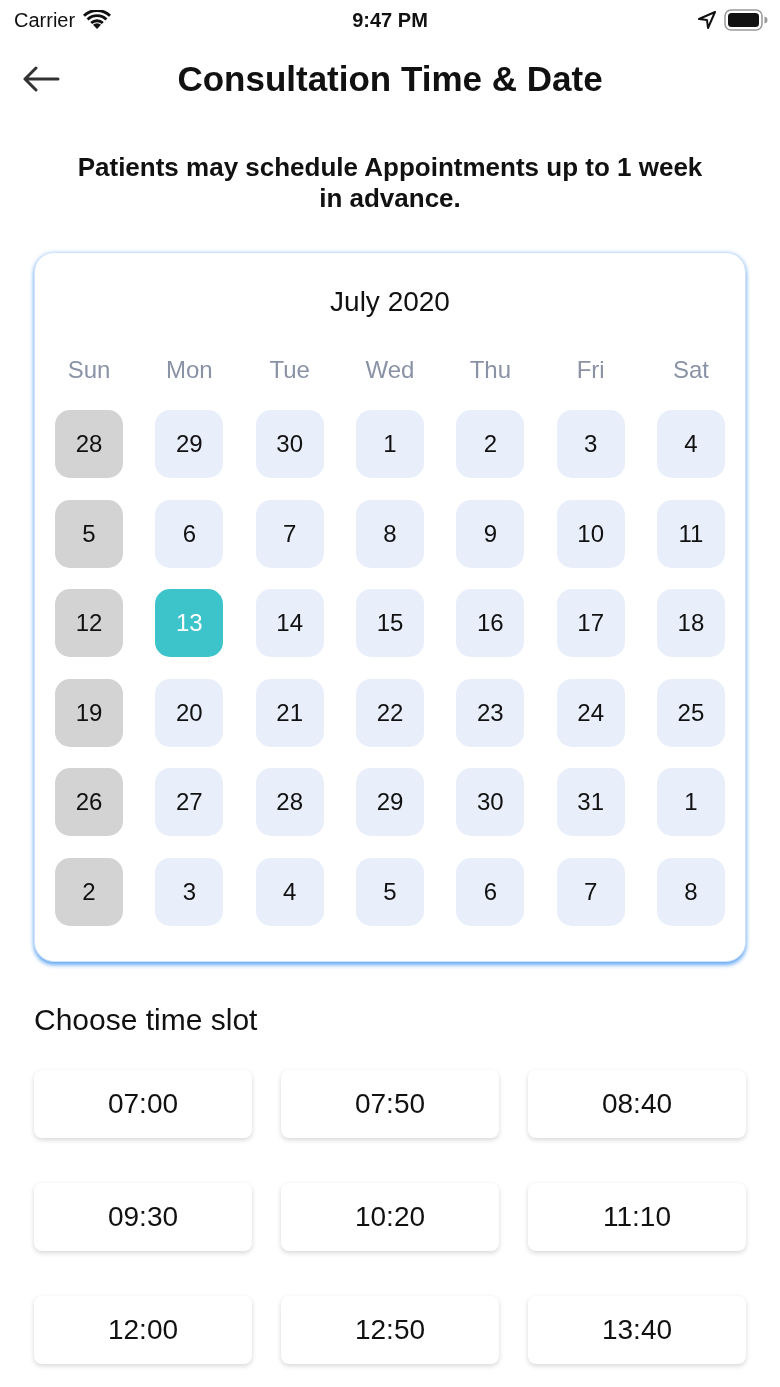 The height and width of the screenshot is (1387, 780). Describe the element at coordinates (590, 712) in the screenshot. I see `day-button: 24` at that location.